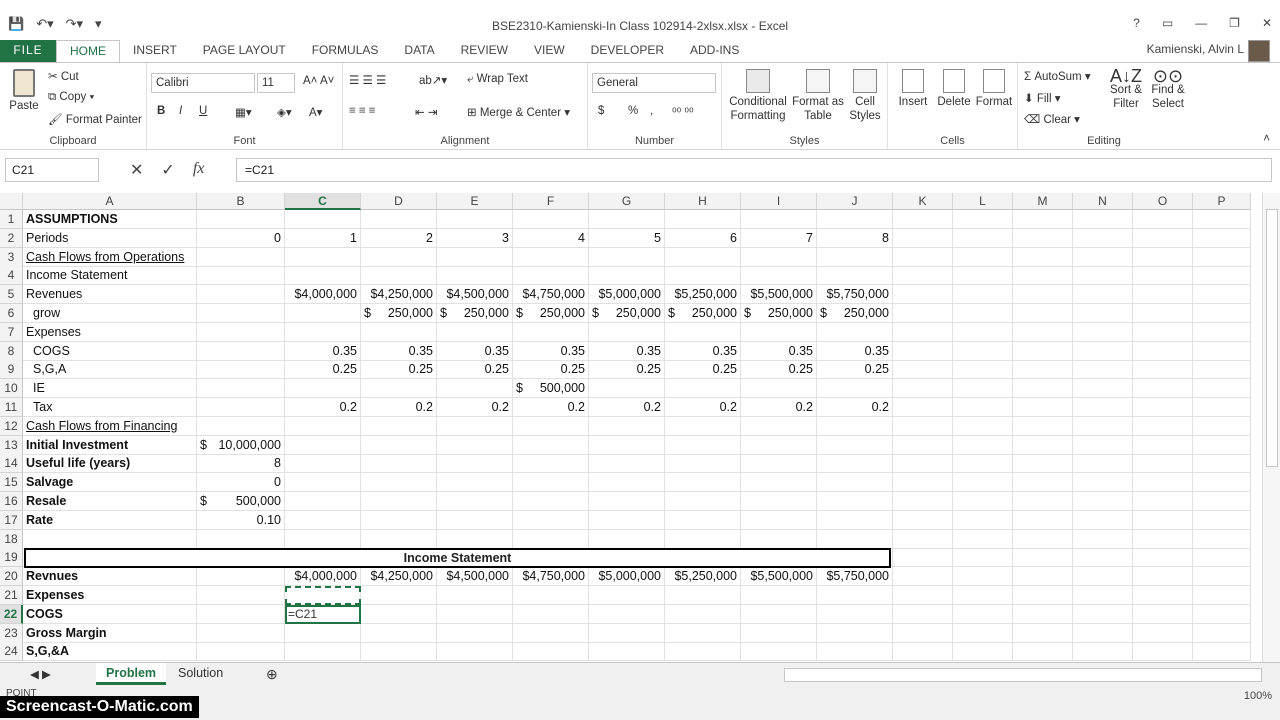 The image size is (1280, 720). What do you see at coordinates (318, 81) in the screenshot?
I see `grow-font-icon: A˄ A˅` at bounding box center [318, 81].